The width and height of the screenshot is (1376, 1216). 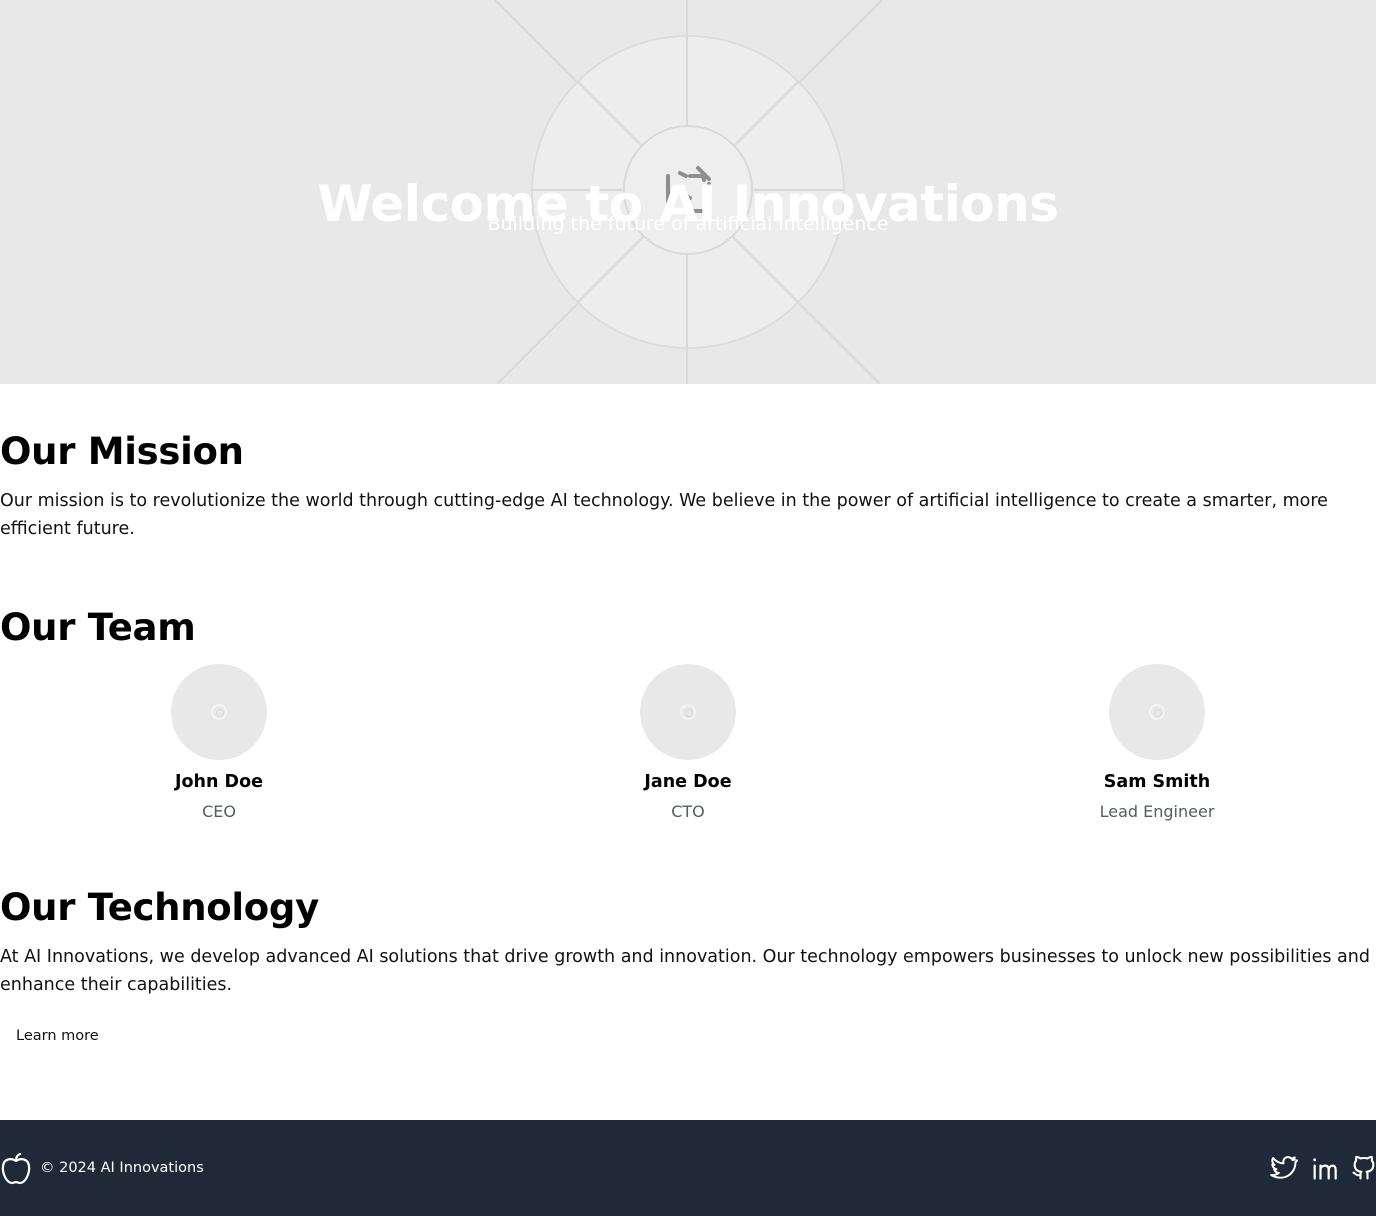 I want to click on team-member-card: Sam Smith Lead Engineer, so click(x=1157, y=749).